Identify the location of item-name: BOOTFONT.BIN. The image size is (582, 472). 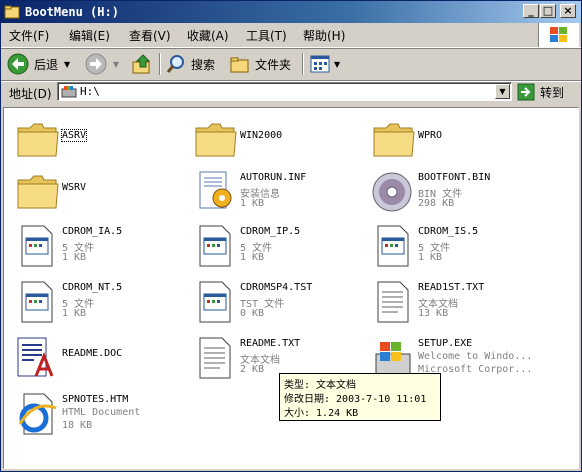
(454, 177).